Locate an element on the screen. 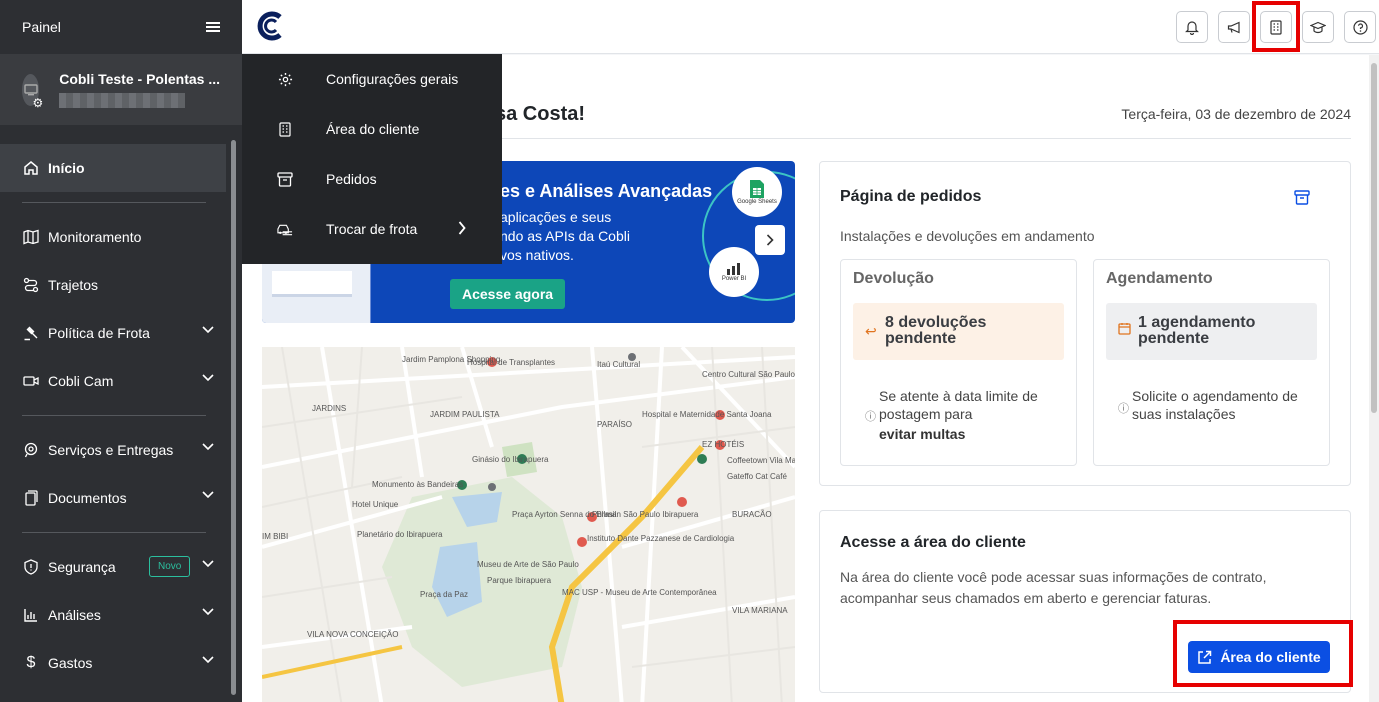 The height and width of the screenshot is (702, 1379). page-scrollbar is located at coordinates (1374, 378).